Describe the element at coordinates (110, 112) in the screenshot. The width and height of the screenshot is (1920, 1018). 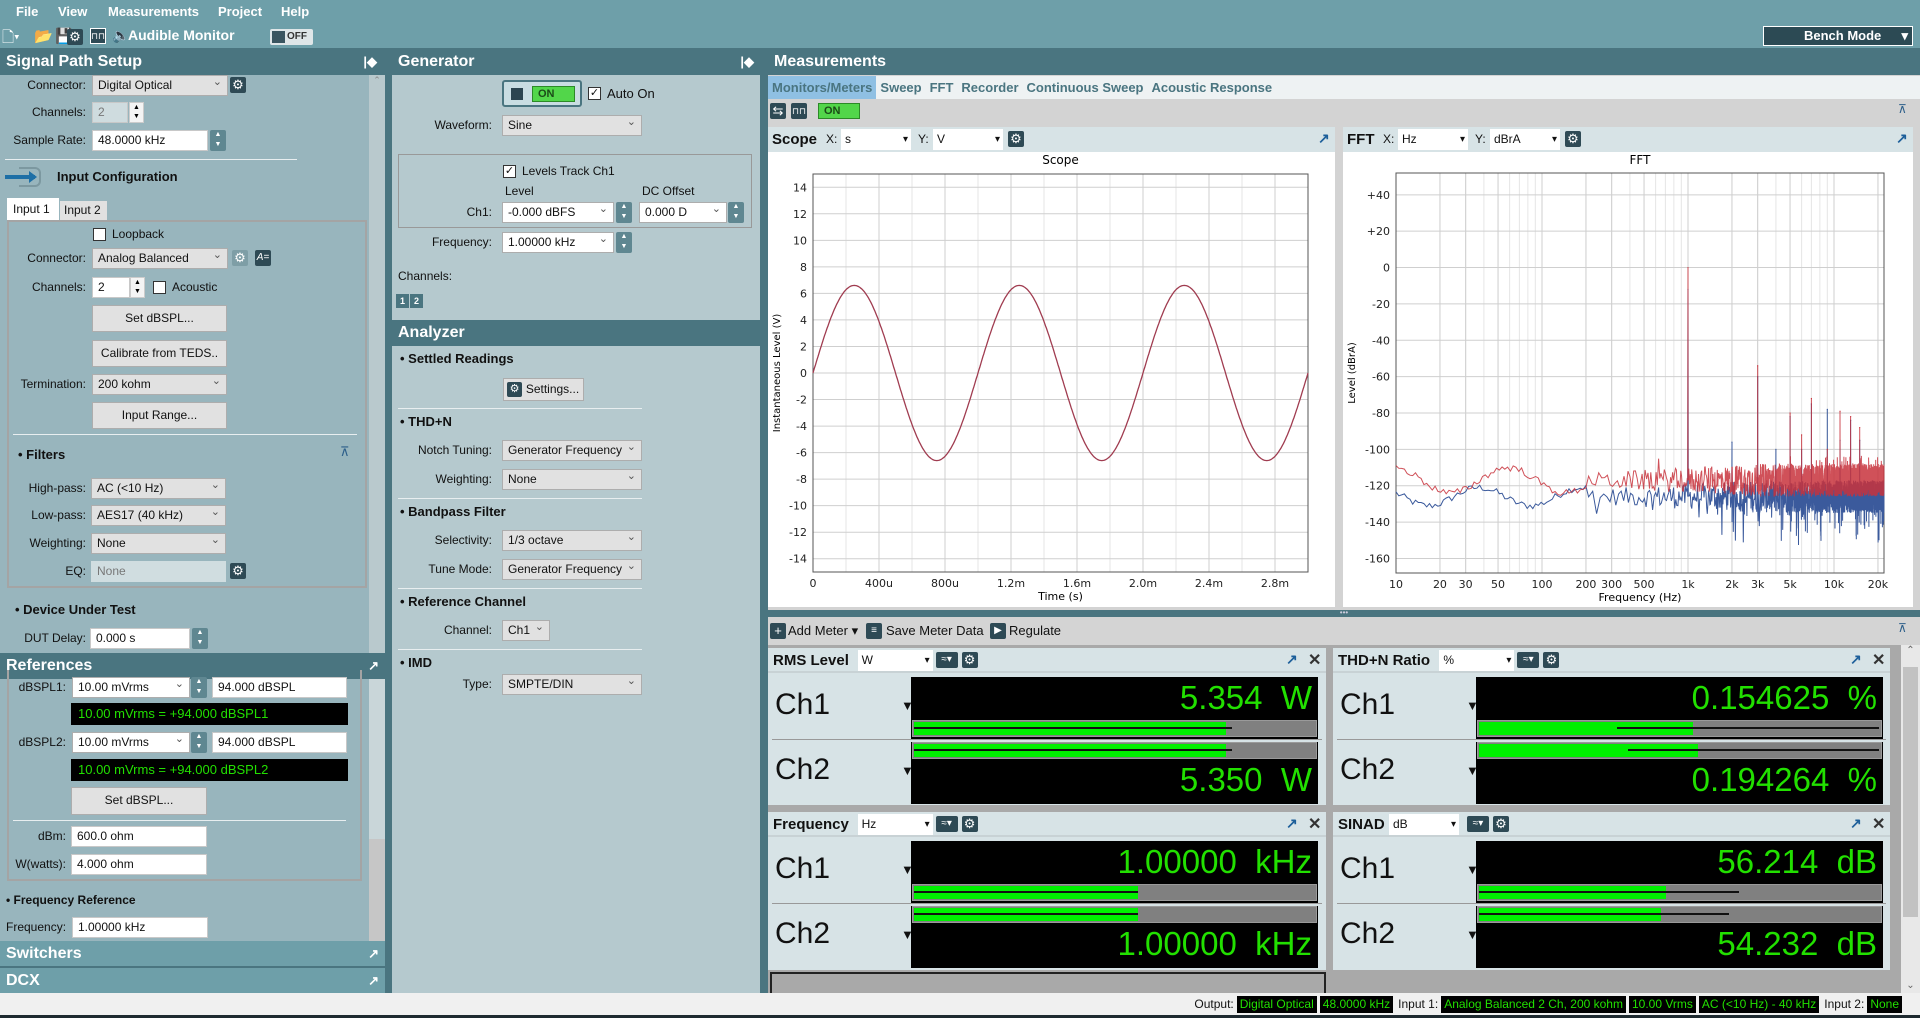
I see `output-channels-field: 2` at that location.